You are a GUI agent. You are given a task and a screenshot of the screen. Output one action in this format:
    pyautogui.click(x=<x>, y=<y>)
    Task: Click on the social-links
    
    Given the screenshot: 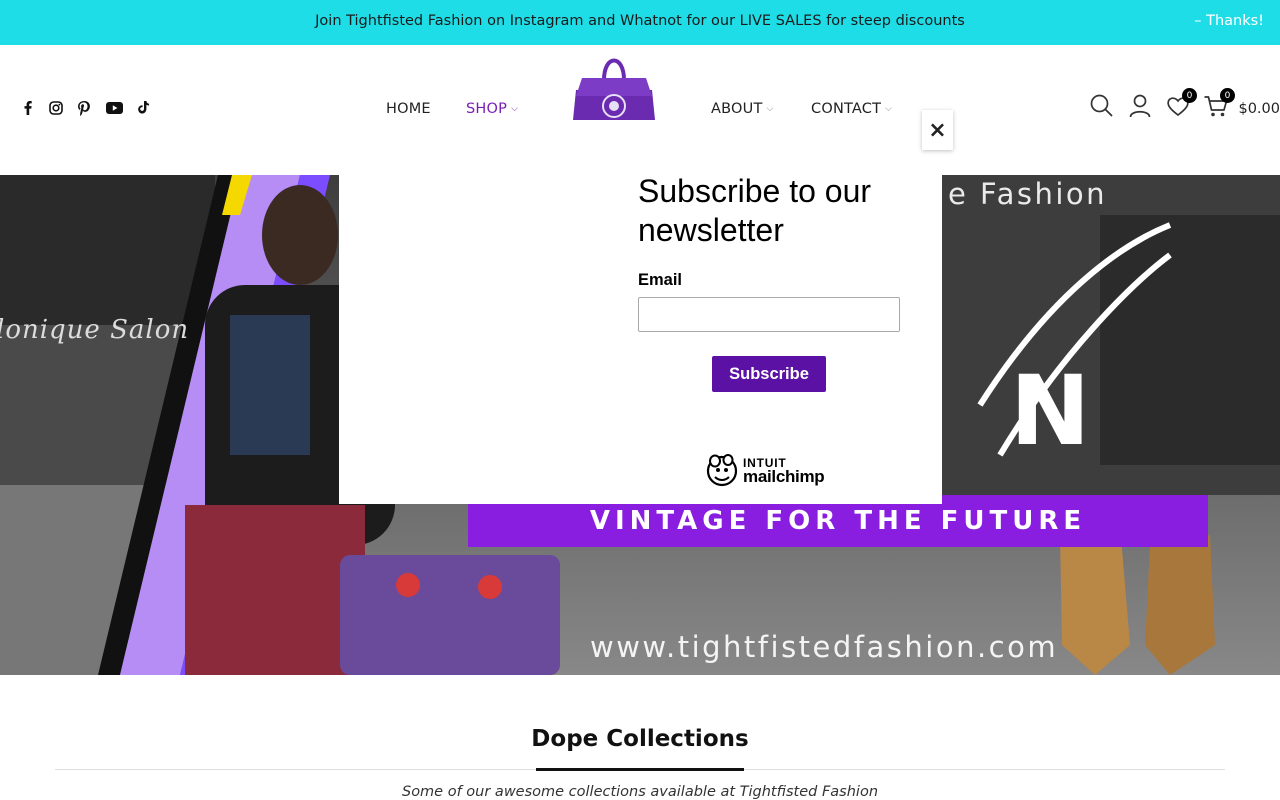 What is the action you would take?
    pyautogui.click(x=90, y=108)
    